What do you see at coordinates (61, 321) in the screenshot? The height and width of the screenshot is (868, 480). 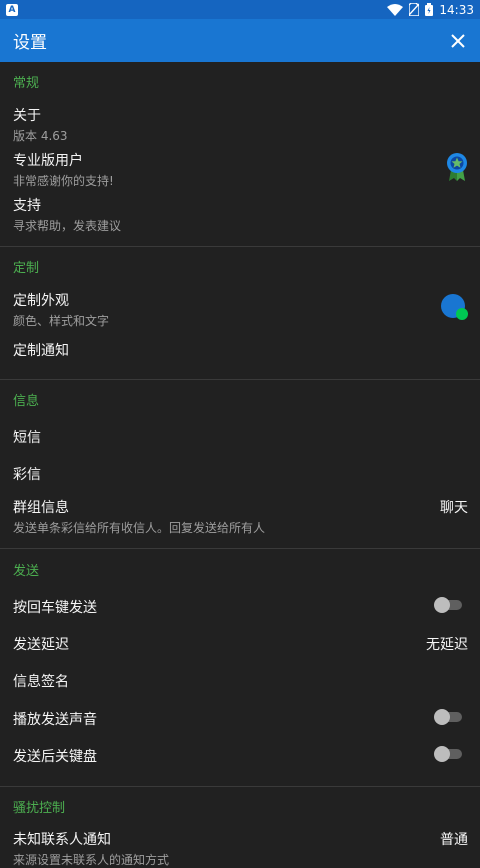 I see `settings-item-subtitle: 颜色、样式和文字` at bounding box center [61, 321].